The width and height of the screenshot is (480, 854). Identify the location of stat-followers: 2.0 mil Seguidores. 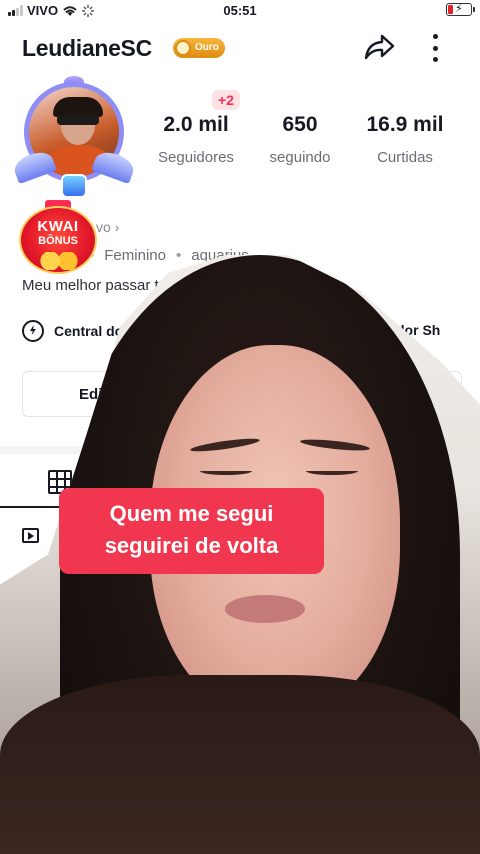
(196, 139).